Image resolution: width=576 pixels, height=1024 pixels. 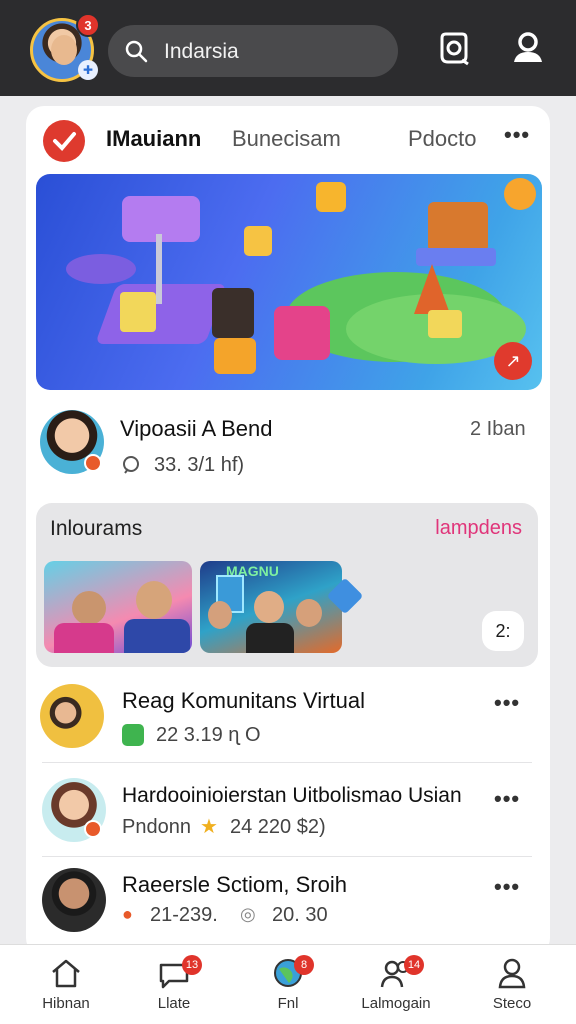 What do you see at coordinates (153, 139) in the screenshot?
I see `tab-1: IMauiann` at bounding box center [153, 139].